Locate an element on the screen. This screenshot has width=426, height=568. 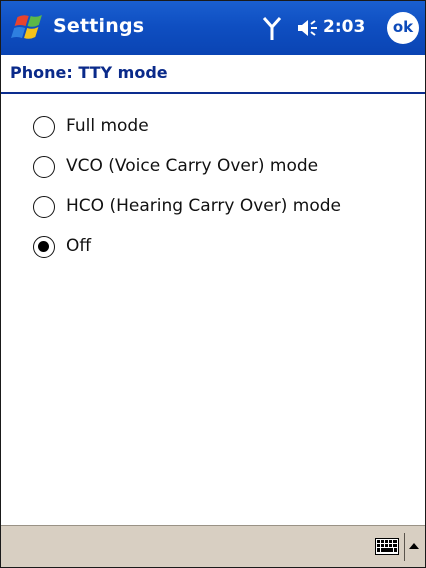
option-vco-mode: VCO (Voice Carry Over) mode is located at coordinates (223, 168).